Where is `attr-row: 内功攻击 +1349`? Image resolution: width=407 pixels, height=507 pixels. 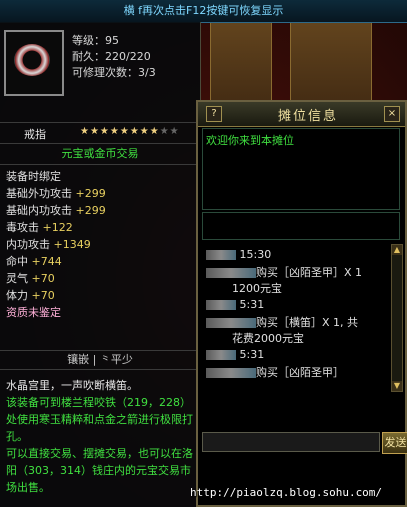
attr-row: 内功攻击 +1349 is located at coordinates (48, 244).